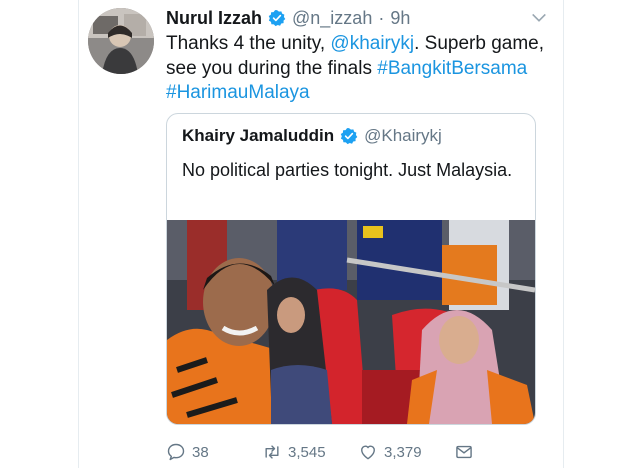  What do you see at coordinates (214, 452) in the screenshot?
I see `reply-button: 38` at bounding box center [214, 452].